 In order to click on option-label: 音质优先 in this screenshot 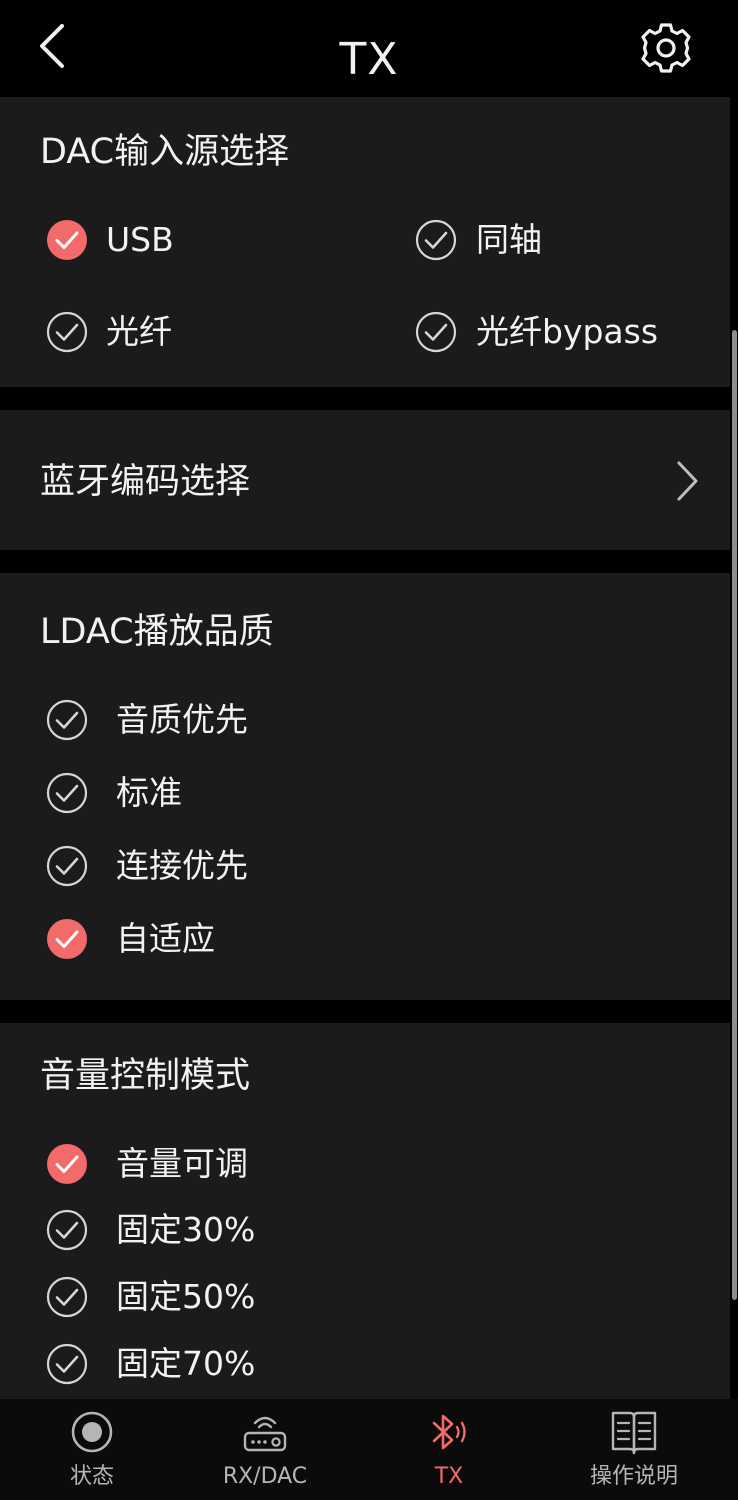, I will do `click(182, 719)`.